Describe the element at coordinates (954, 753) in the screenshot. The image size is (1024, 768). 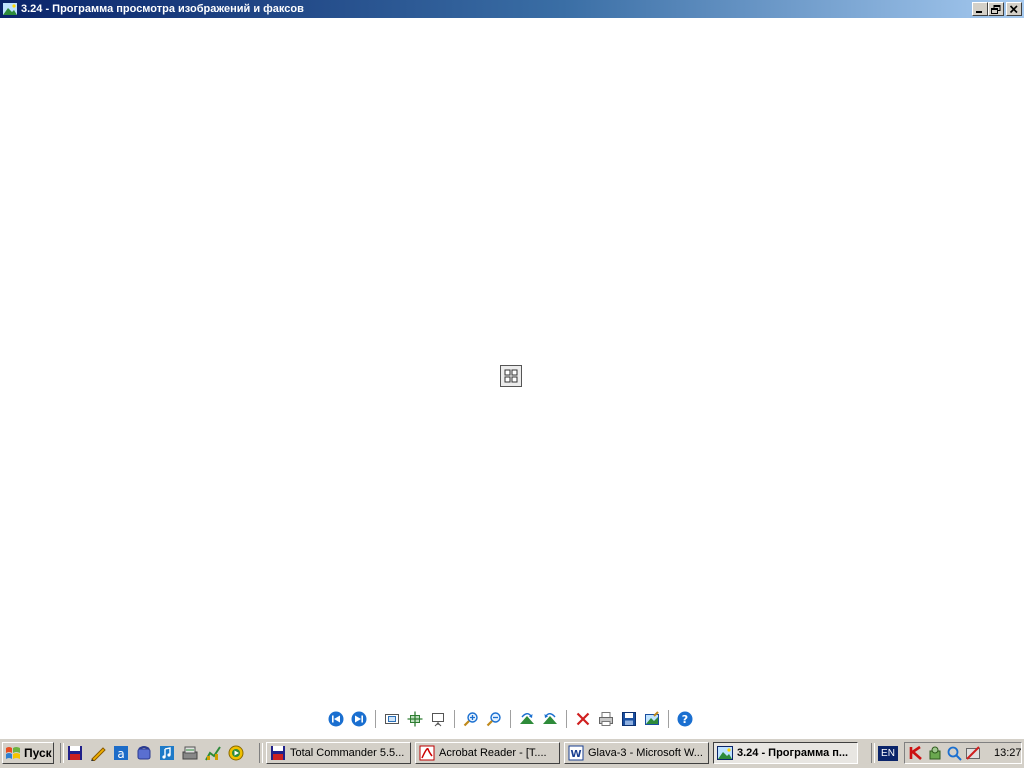
I see `search-icon` at that location.